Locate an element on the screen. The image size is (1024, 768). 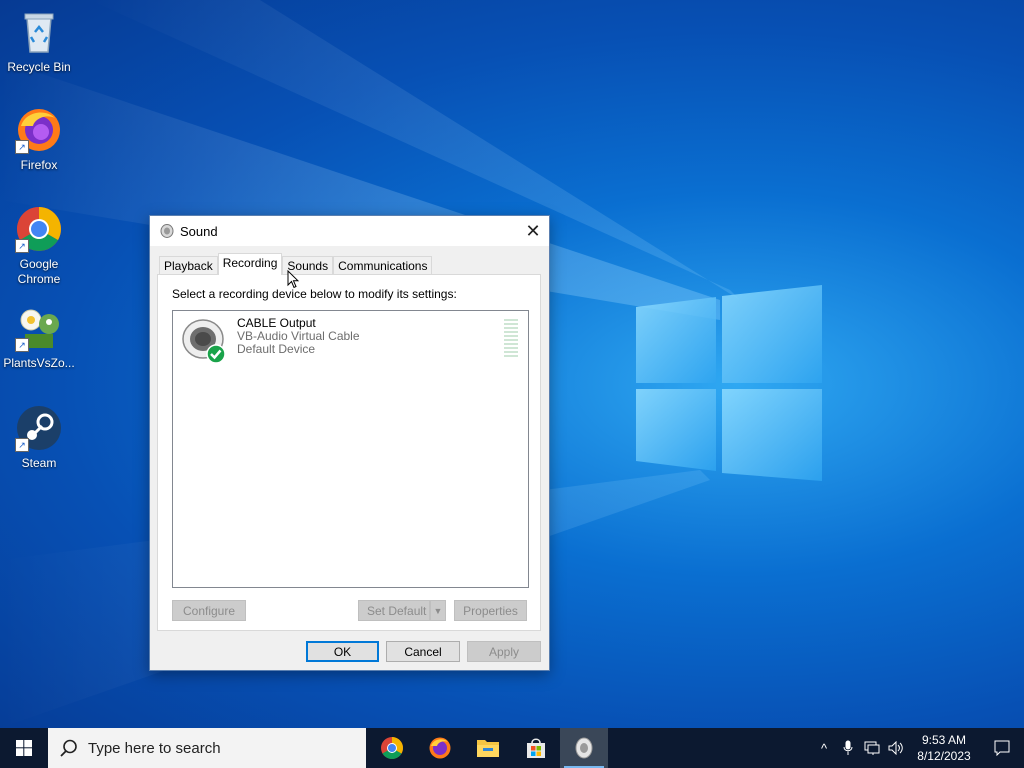
desktop-icon-chrome: ↗ Google Chrome is located at coordinates (39, 246).